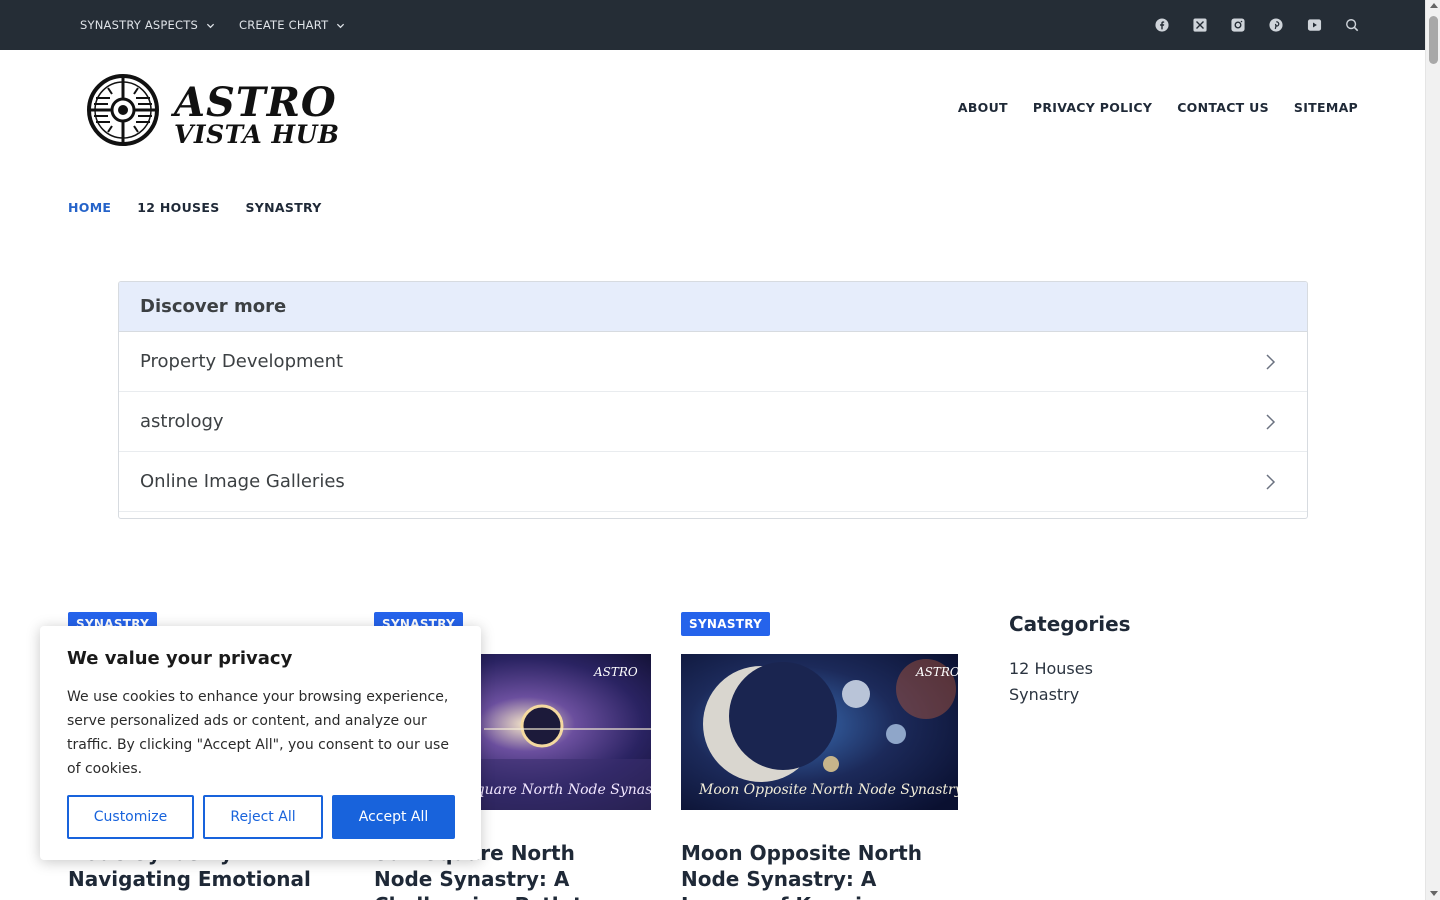 Image resolution: width=1440 pixels, height=900 pixels. Describe the element at coordinates (123, 110) in the screenshot. I see `logo-emblem-icon` at that location.